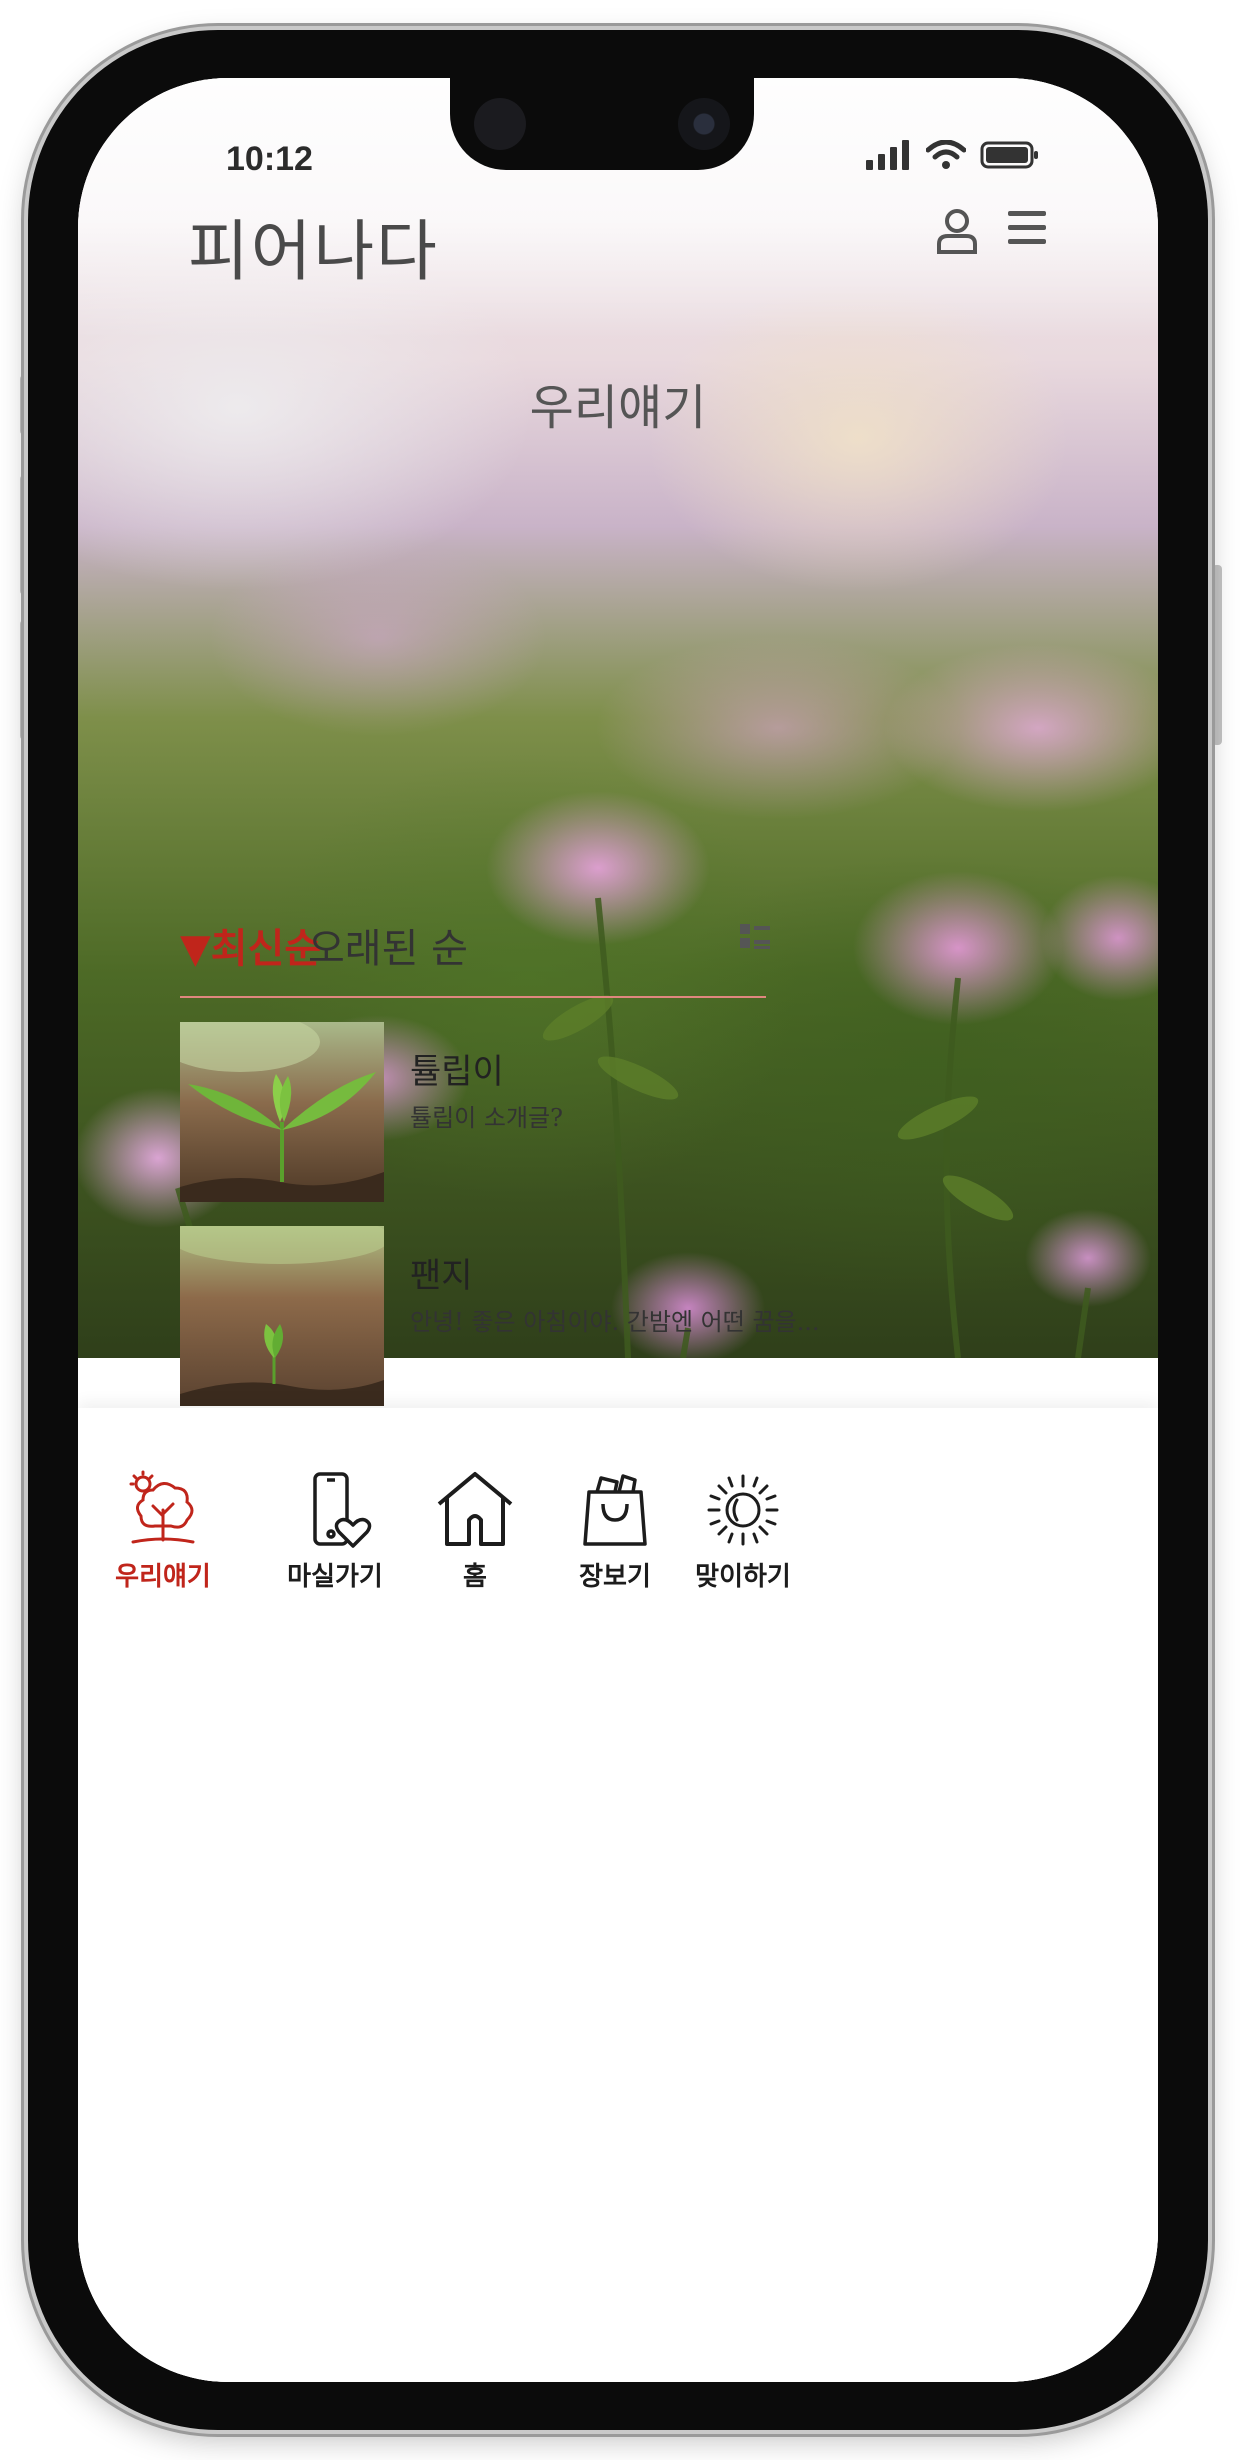  Describe the element at coordinates (946, 154) in the screenshot. I see `wifi-icon` at that location.